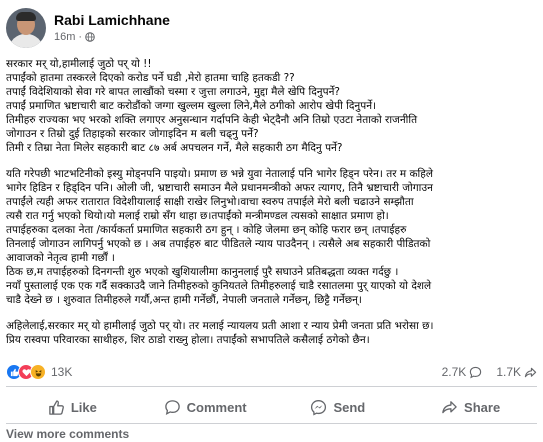 The width and height of the screenshot is (543, 442). What do you see at coordinates (26, 28) in the screenshot?
I see `avatar` at bounding box center [26, 28].